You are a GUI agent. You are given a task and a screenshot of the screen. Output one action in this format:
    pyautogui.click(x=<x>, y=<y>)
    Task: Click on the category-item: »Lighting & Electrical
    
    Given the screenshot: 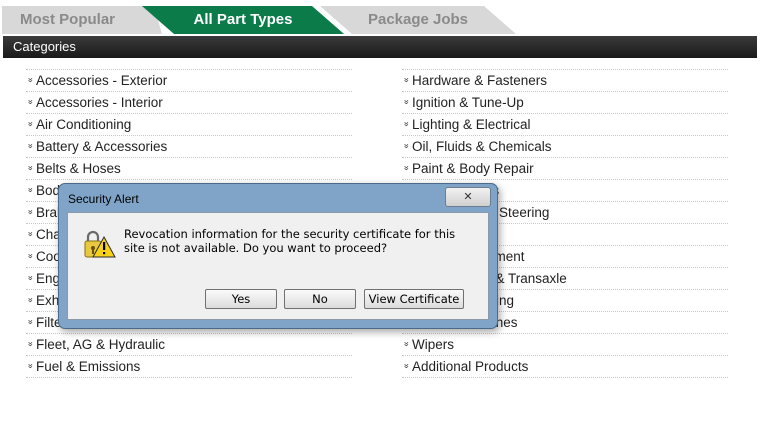 What is the action you would take?
    pyautogui.click(x=565, y=124)
    